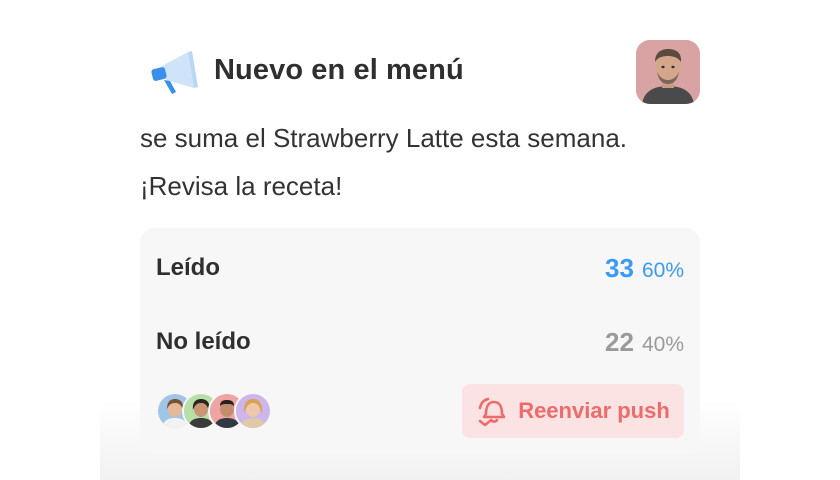 The height and width of the screenshot is (480, 840). Describe the element at coordinates (594, 410) in the screenshot. I see `resend-push-label: Reenviar push` at that location.